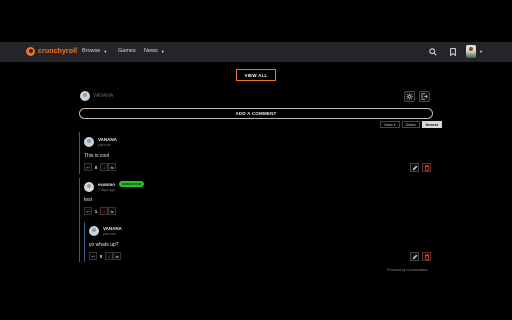 The height and width of the screenshot is (320, 512). What do you see at coordinates (151, 51) in the screenshot?
I see `nav-news-label: News` at bounding box center [151, 51].